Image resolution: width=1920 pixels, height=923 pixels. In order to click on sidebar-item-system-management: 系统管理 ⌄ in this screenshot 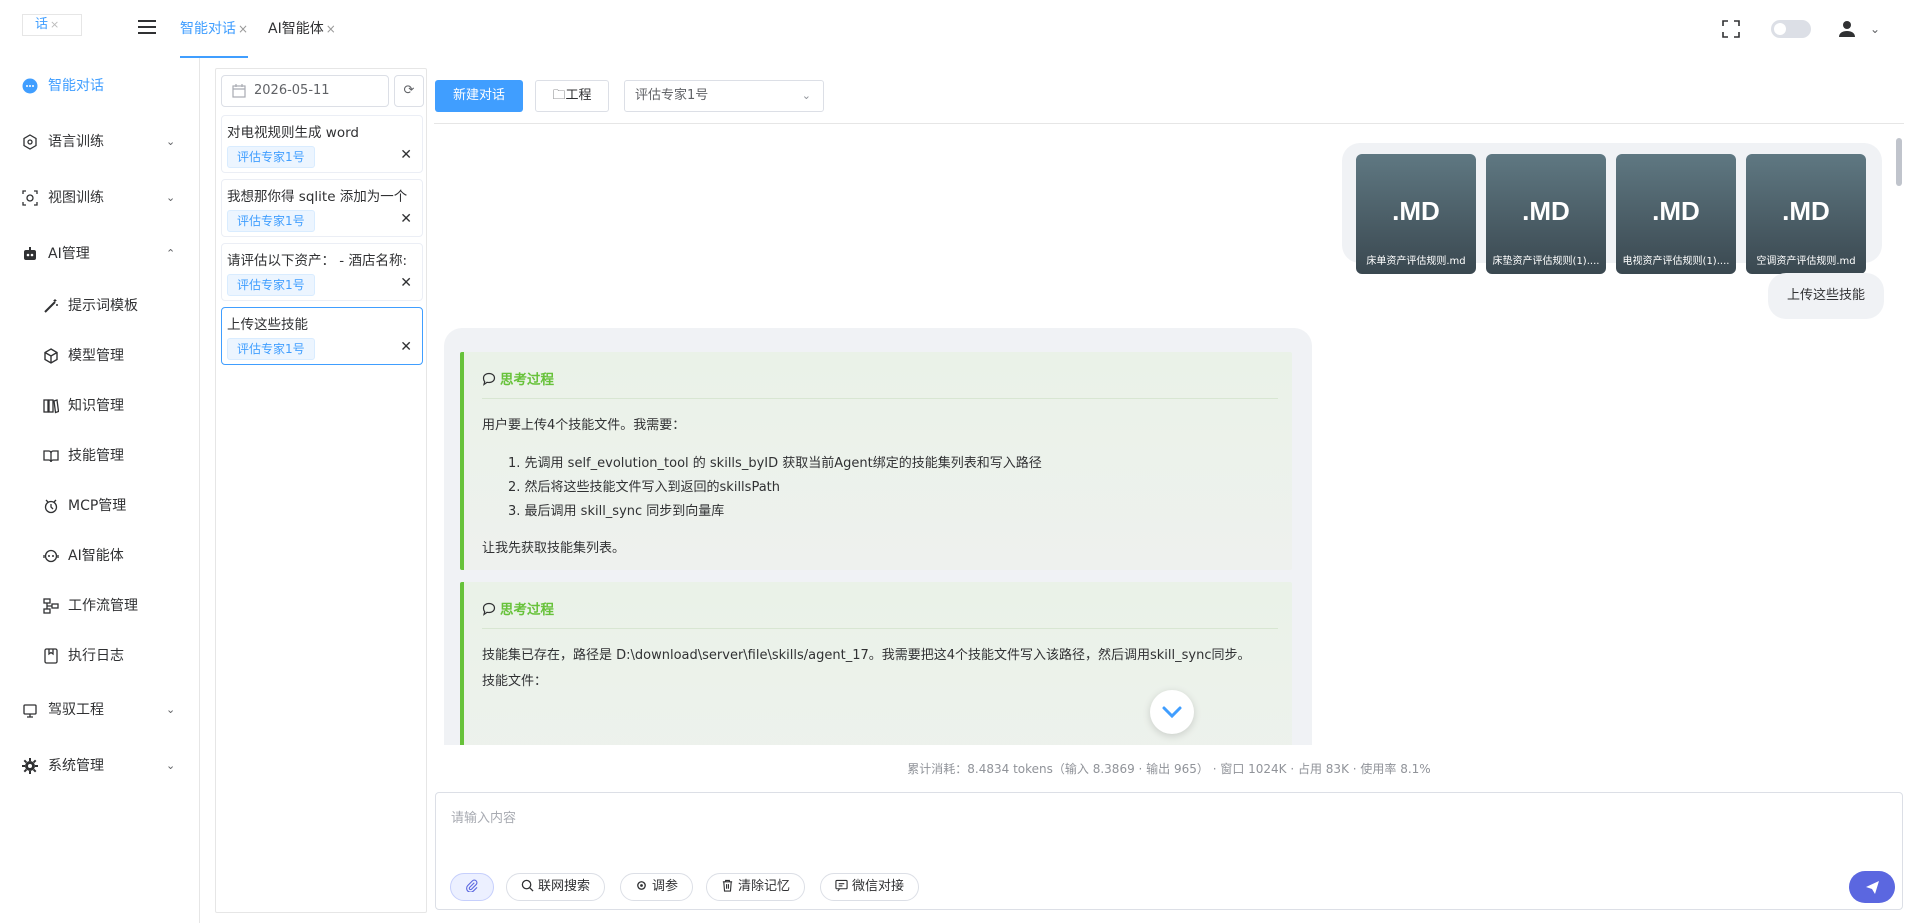, I will do `click(100, 766)`.